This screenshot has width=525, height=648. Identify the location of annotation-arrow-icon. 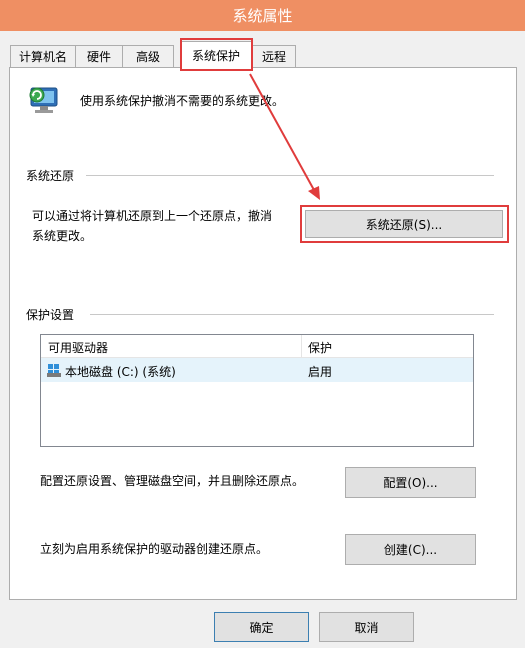
(284, 136).